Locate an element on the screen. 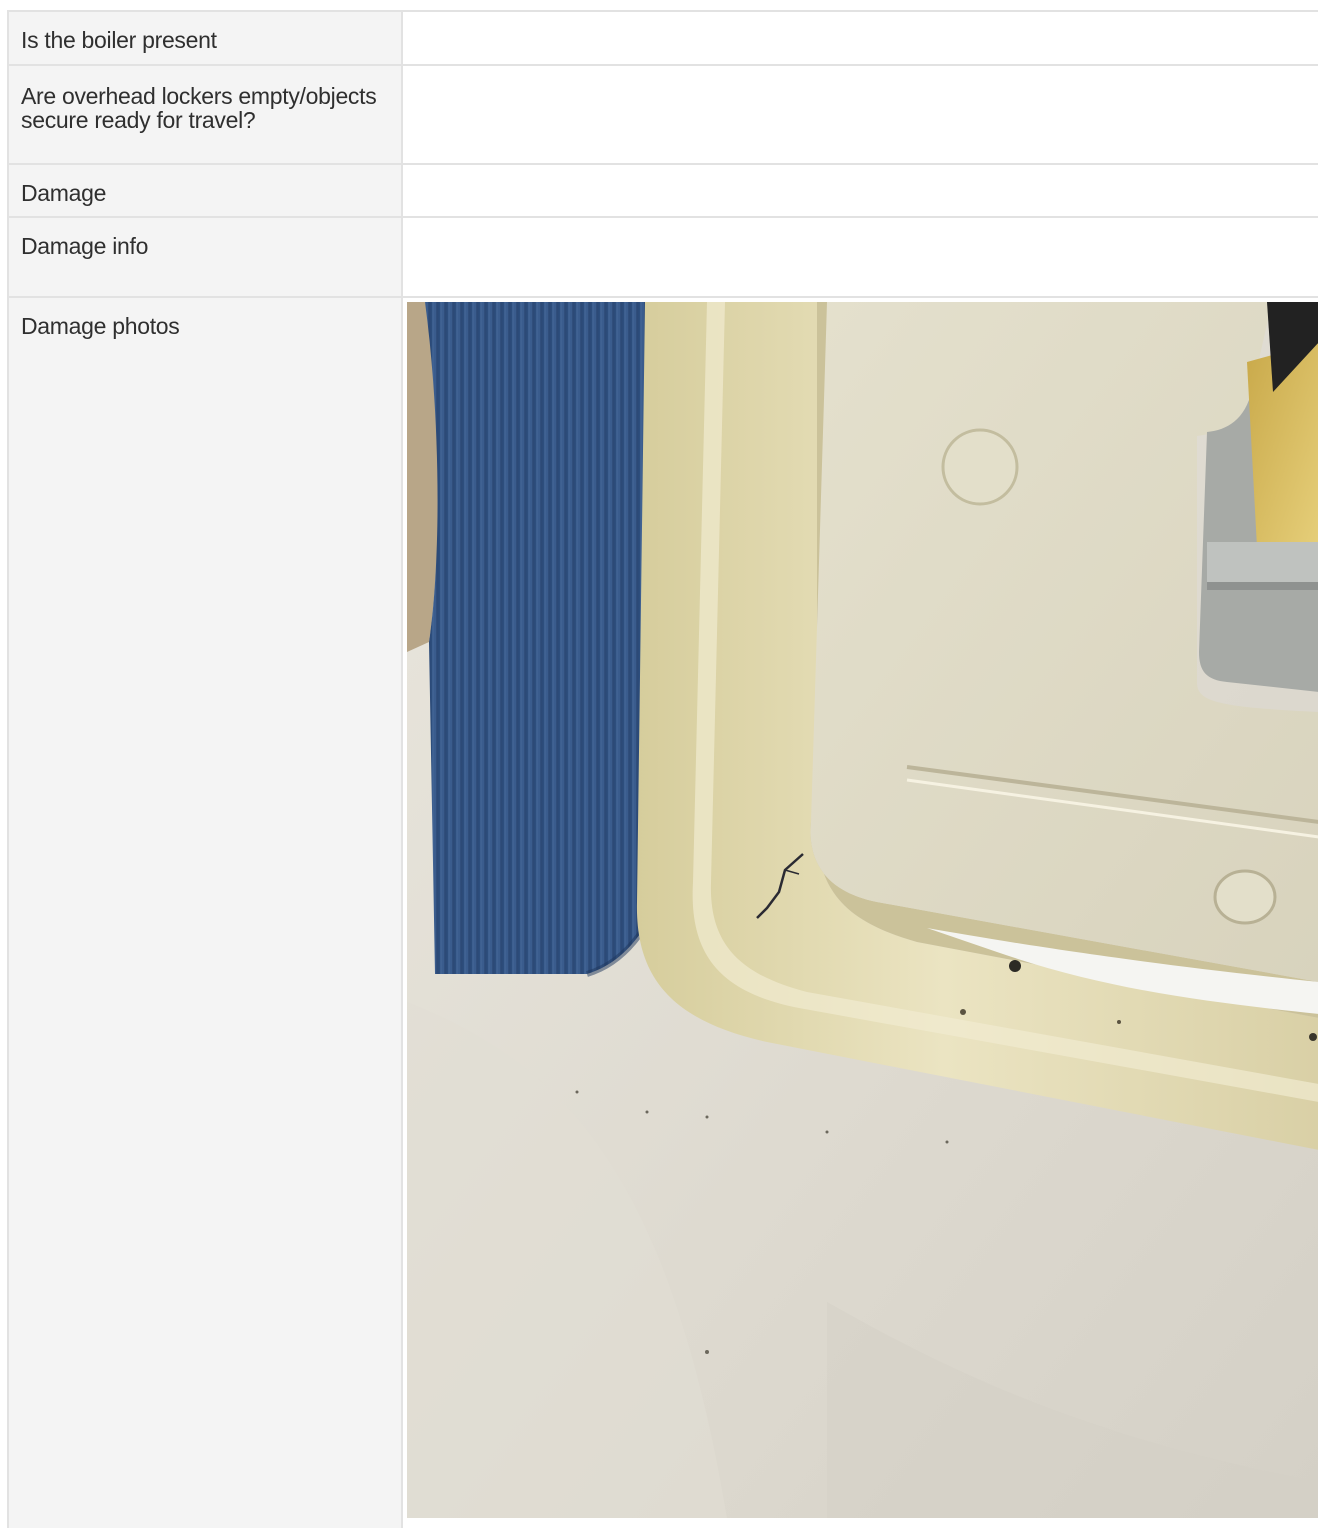 Image resolution: width=1318 pixels, height=1528 pixels. row-value-boiler-present is located at coordinates (860, 38).